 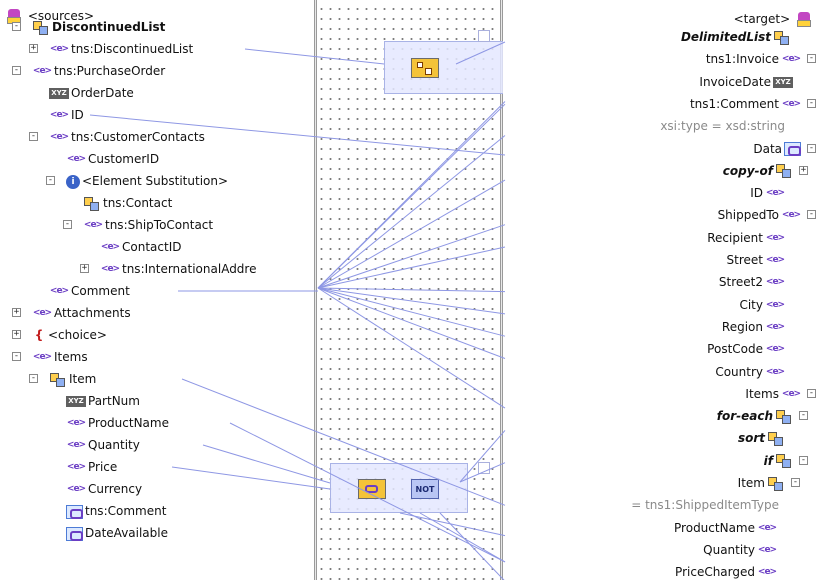 I want to click on target-node-label: Street, so click(x=744, y=260).